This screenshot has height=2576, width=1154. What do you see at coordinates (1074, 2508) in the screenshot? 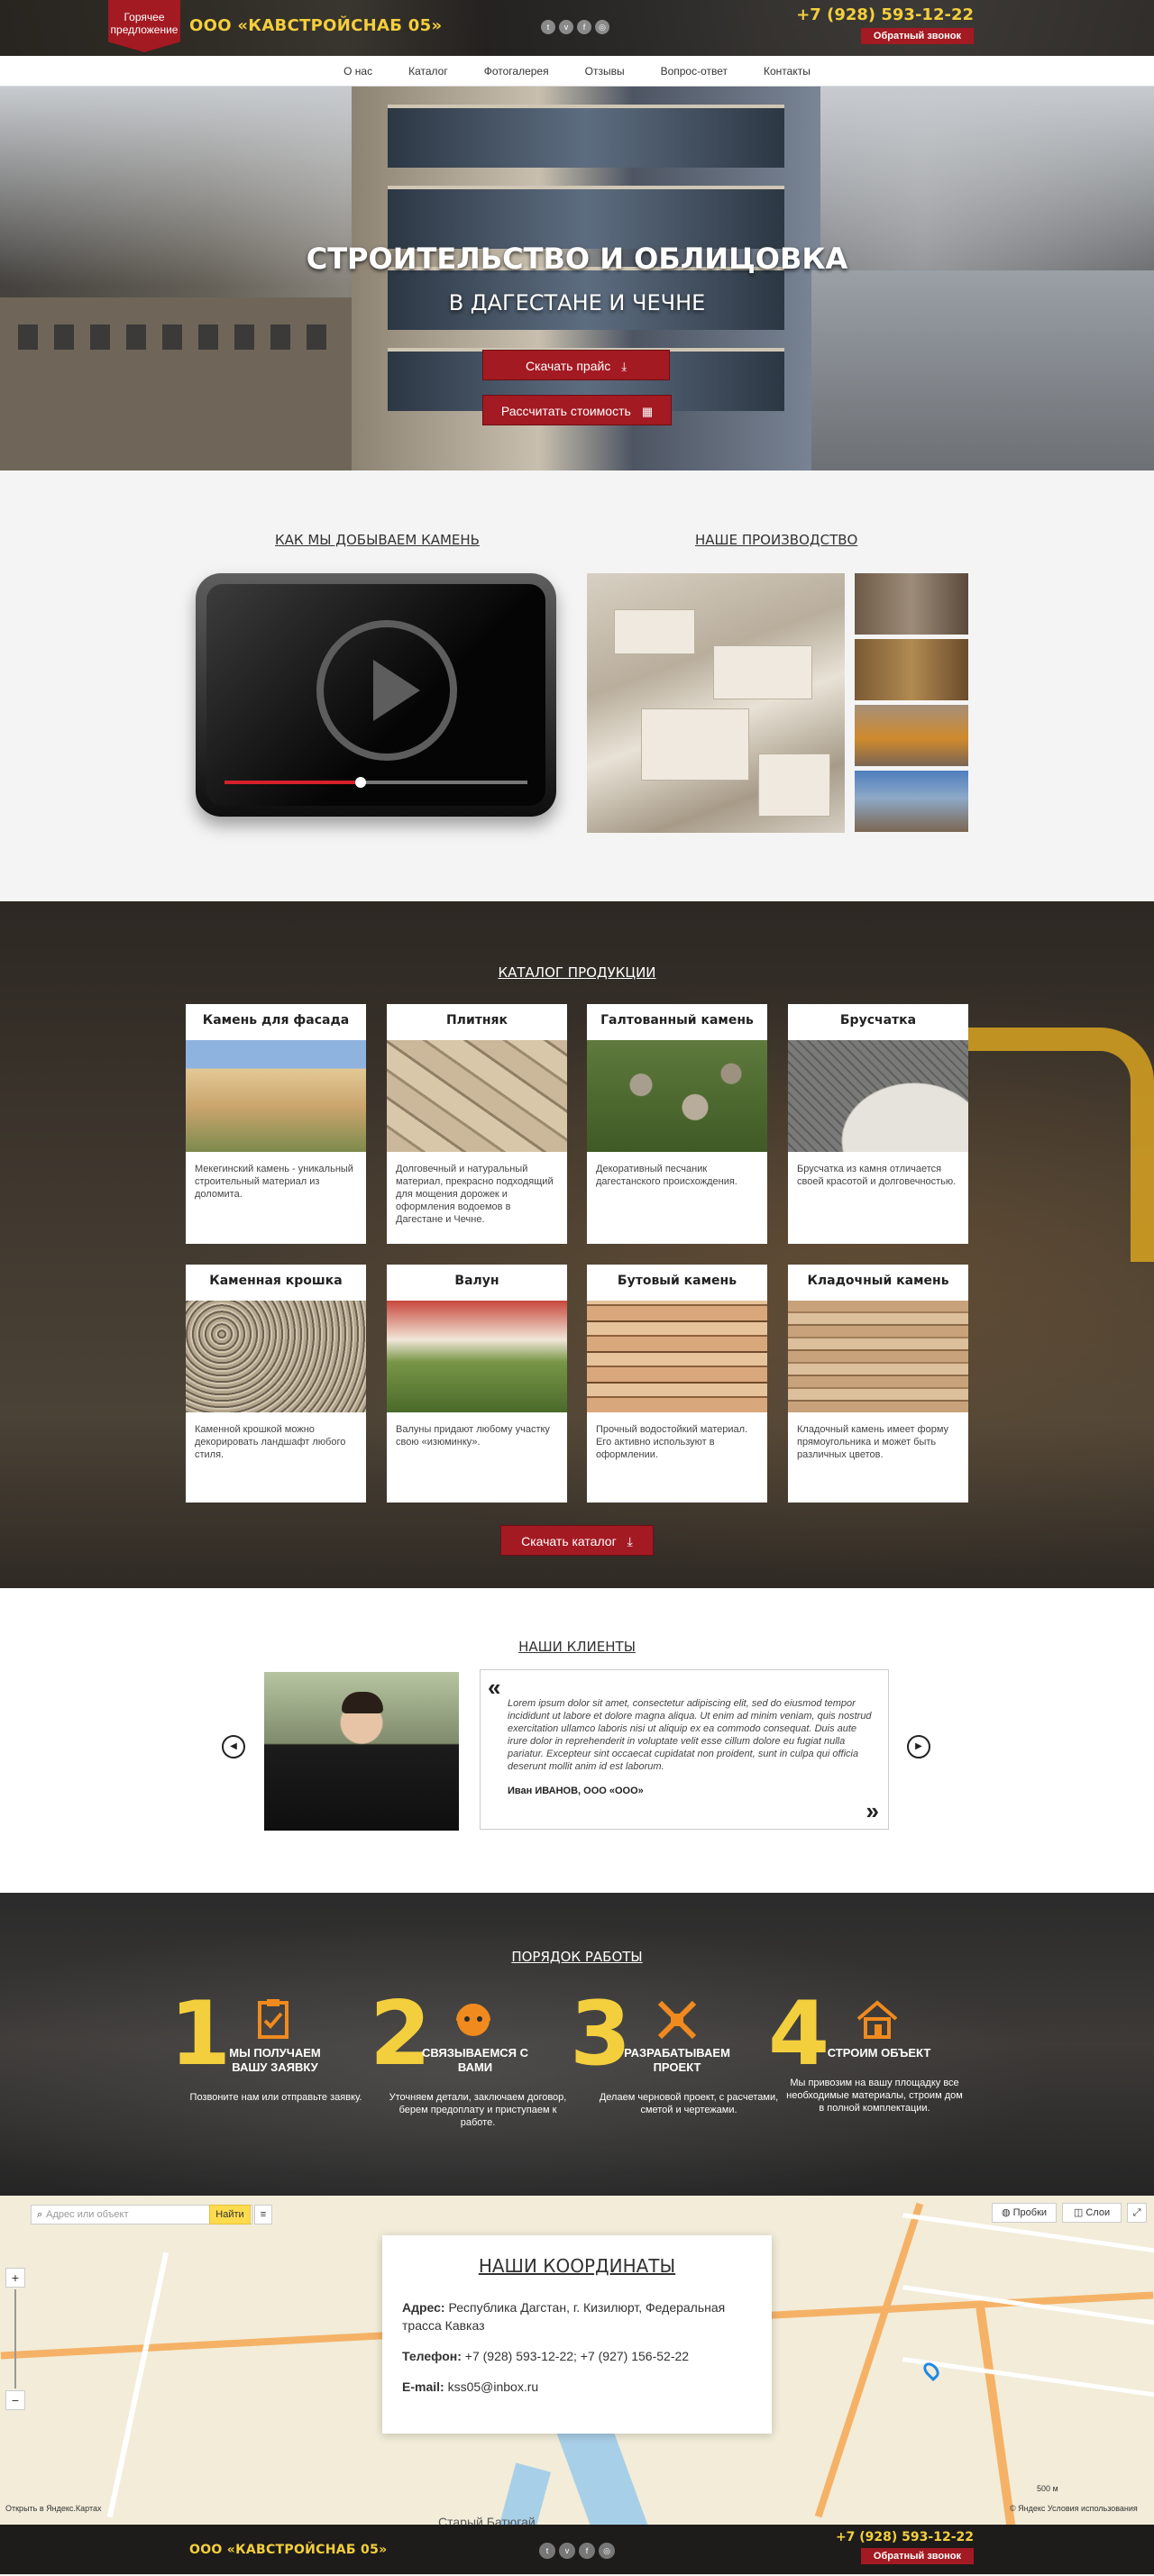
I see `map-copyright: © Яндекс Условия использования` at bounding box center [1074, 2508].